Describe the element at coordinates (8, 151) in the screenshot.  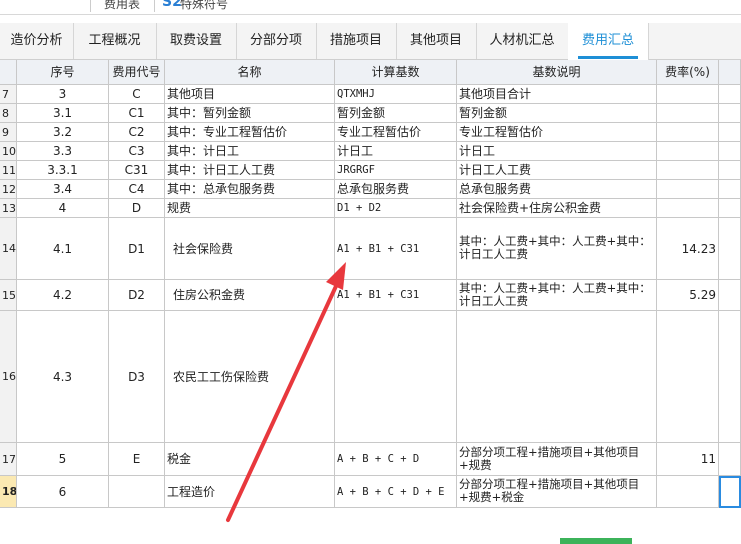
I see `row-number: 10` at that location.